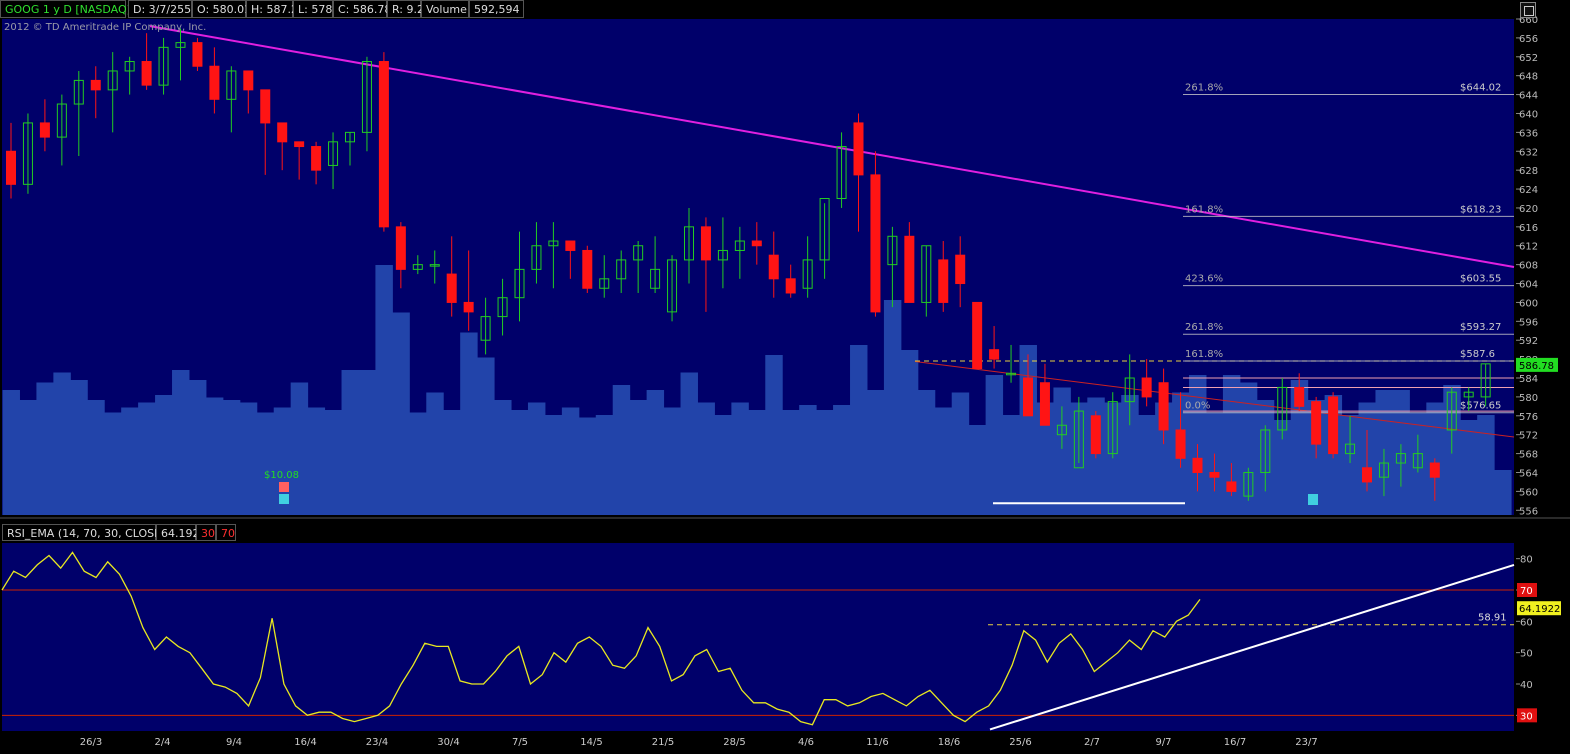  What do you see at coordinates (1528, 228) in the screenshot?
I see `price-tick-label: 616` at bounding box center [1528, 228].